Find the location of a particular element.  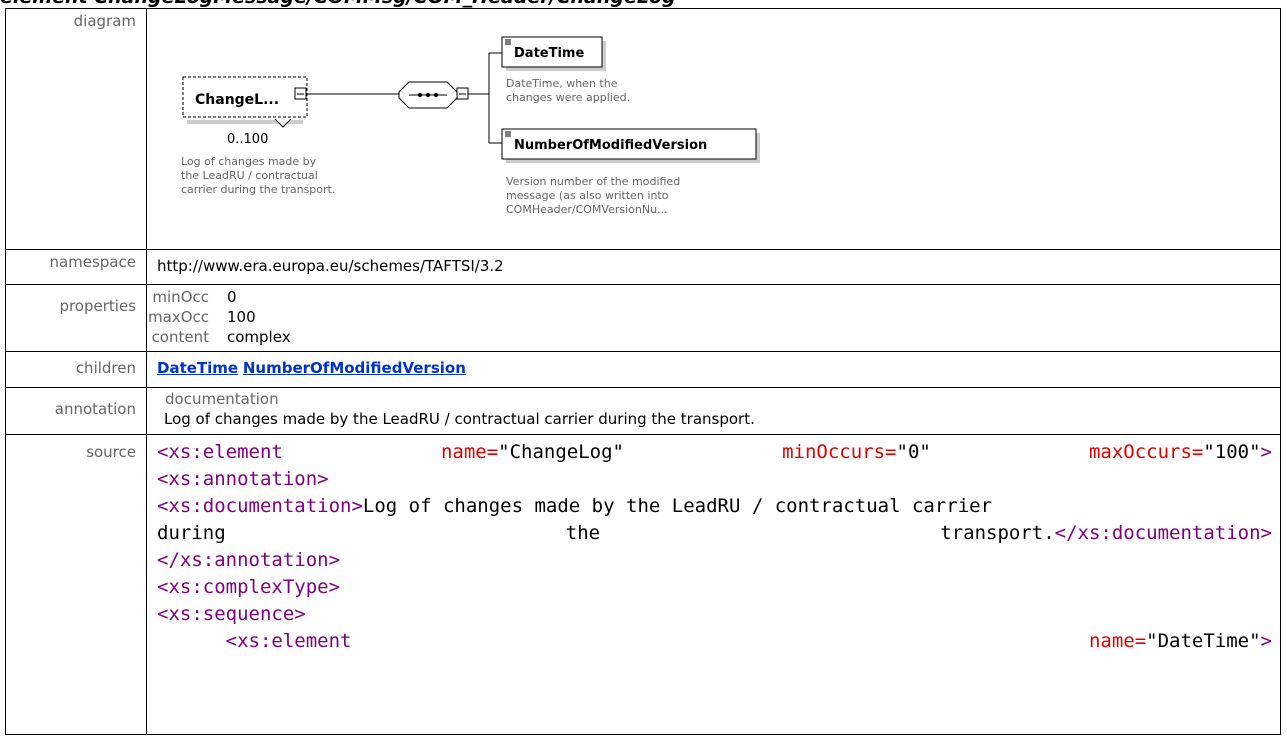

annotation-doc-key: documentation is located at coordinates (222, 399).